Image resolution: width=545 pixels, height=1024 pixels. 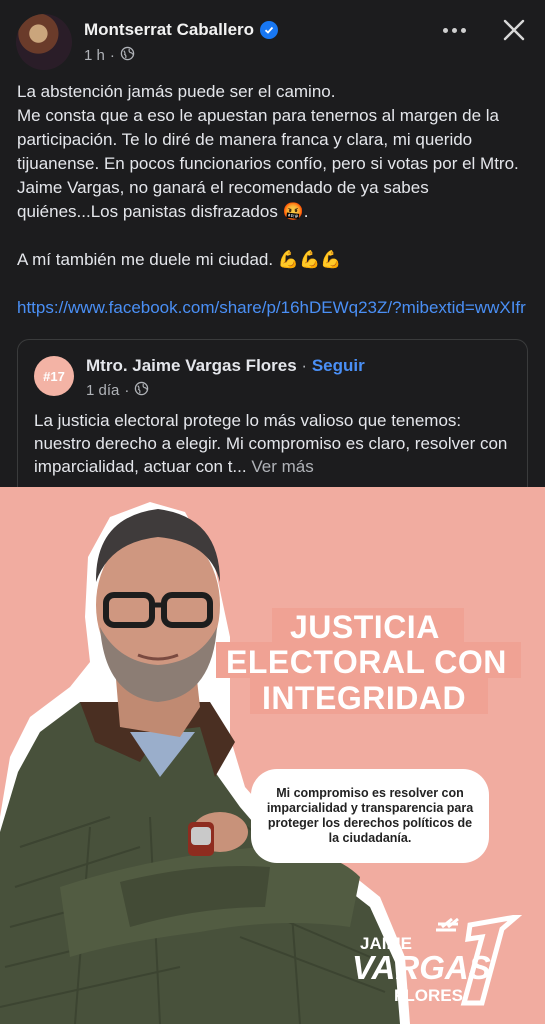 I want to click on follow-button: Seguir, so click(x=338, y=365).